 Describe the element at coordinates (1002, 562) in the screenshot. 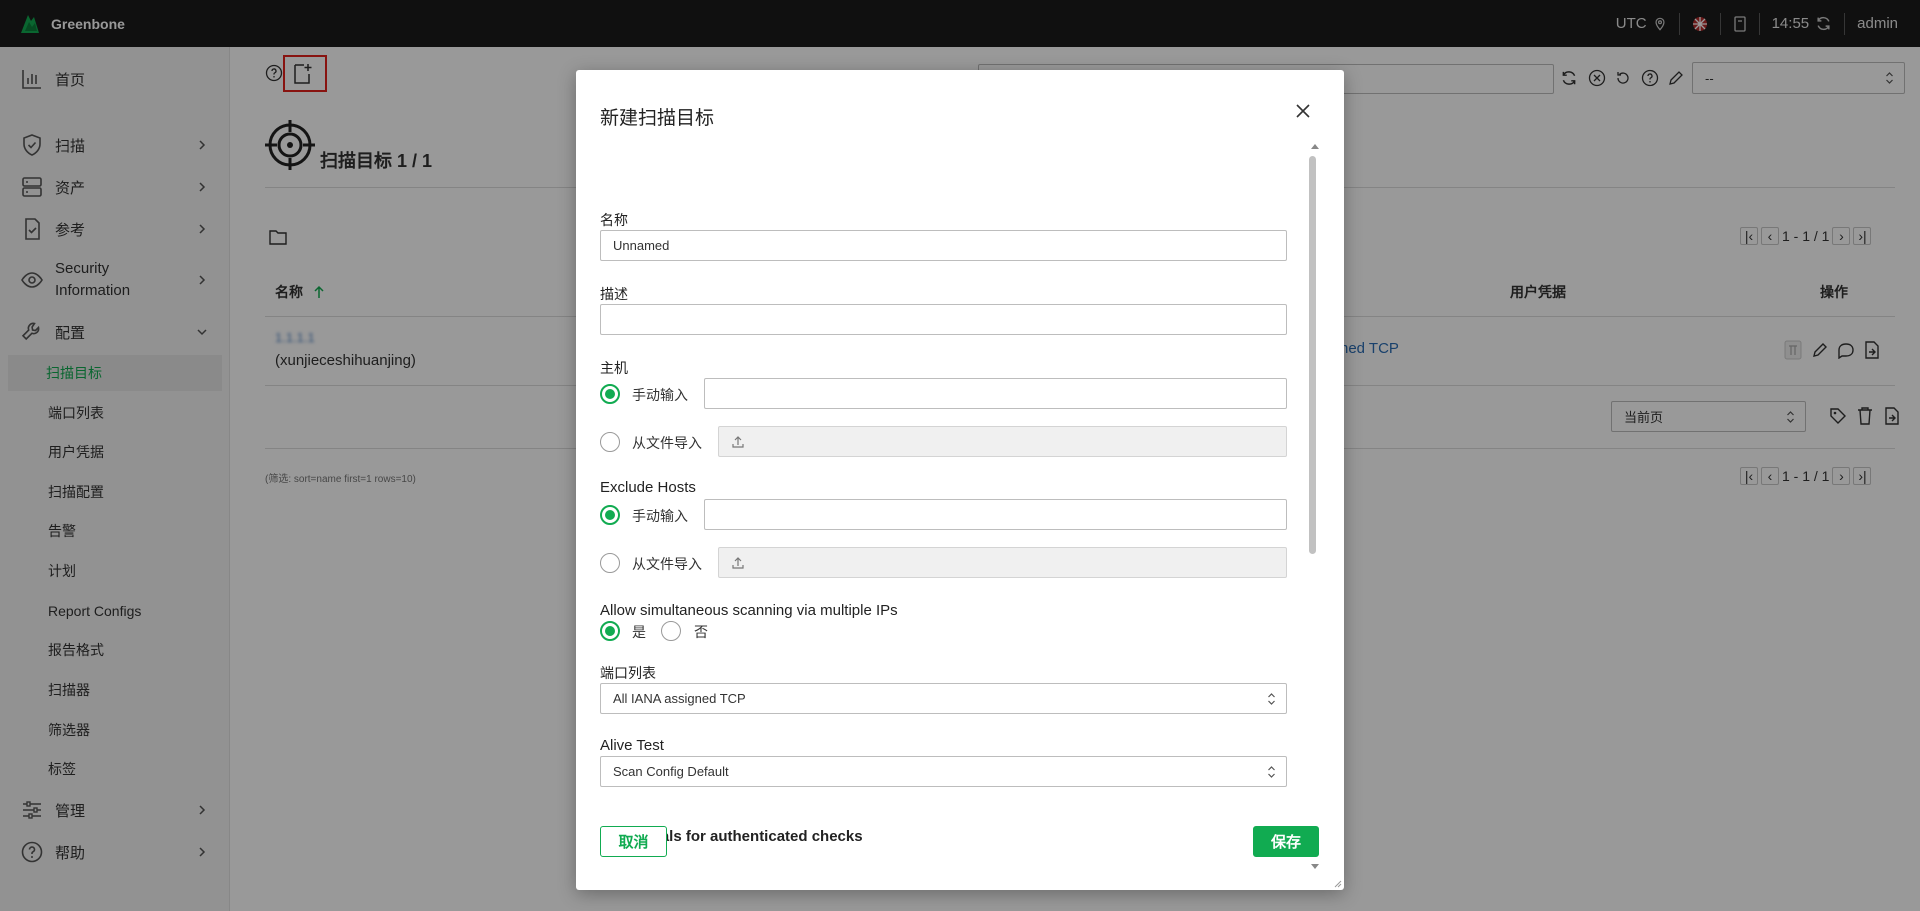

I see `exclude-file-upload` at that location.